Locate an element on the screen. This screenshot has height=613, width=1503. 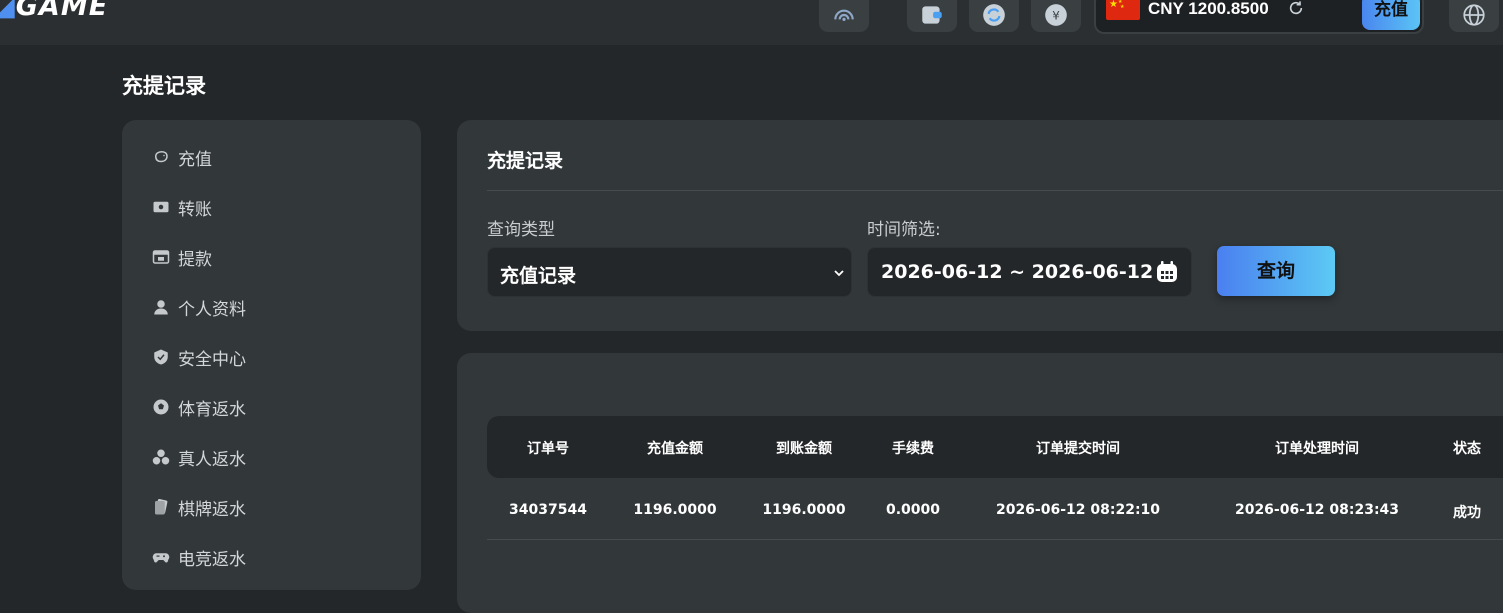
globe-icon is located at coordinates (1474, 15).